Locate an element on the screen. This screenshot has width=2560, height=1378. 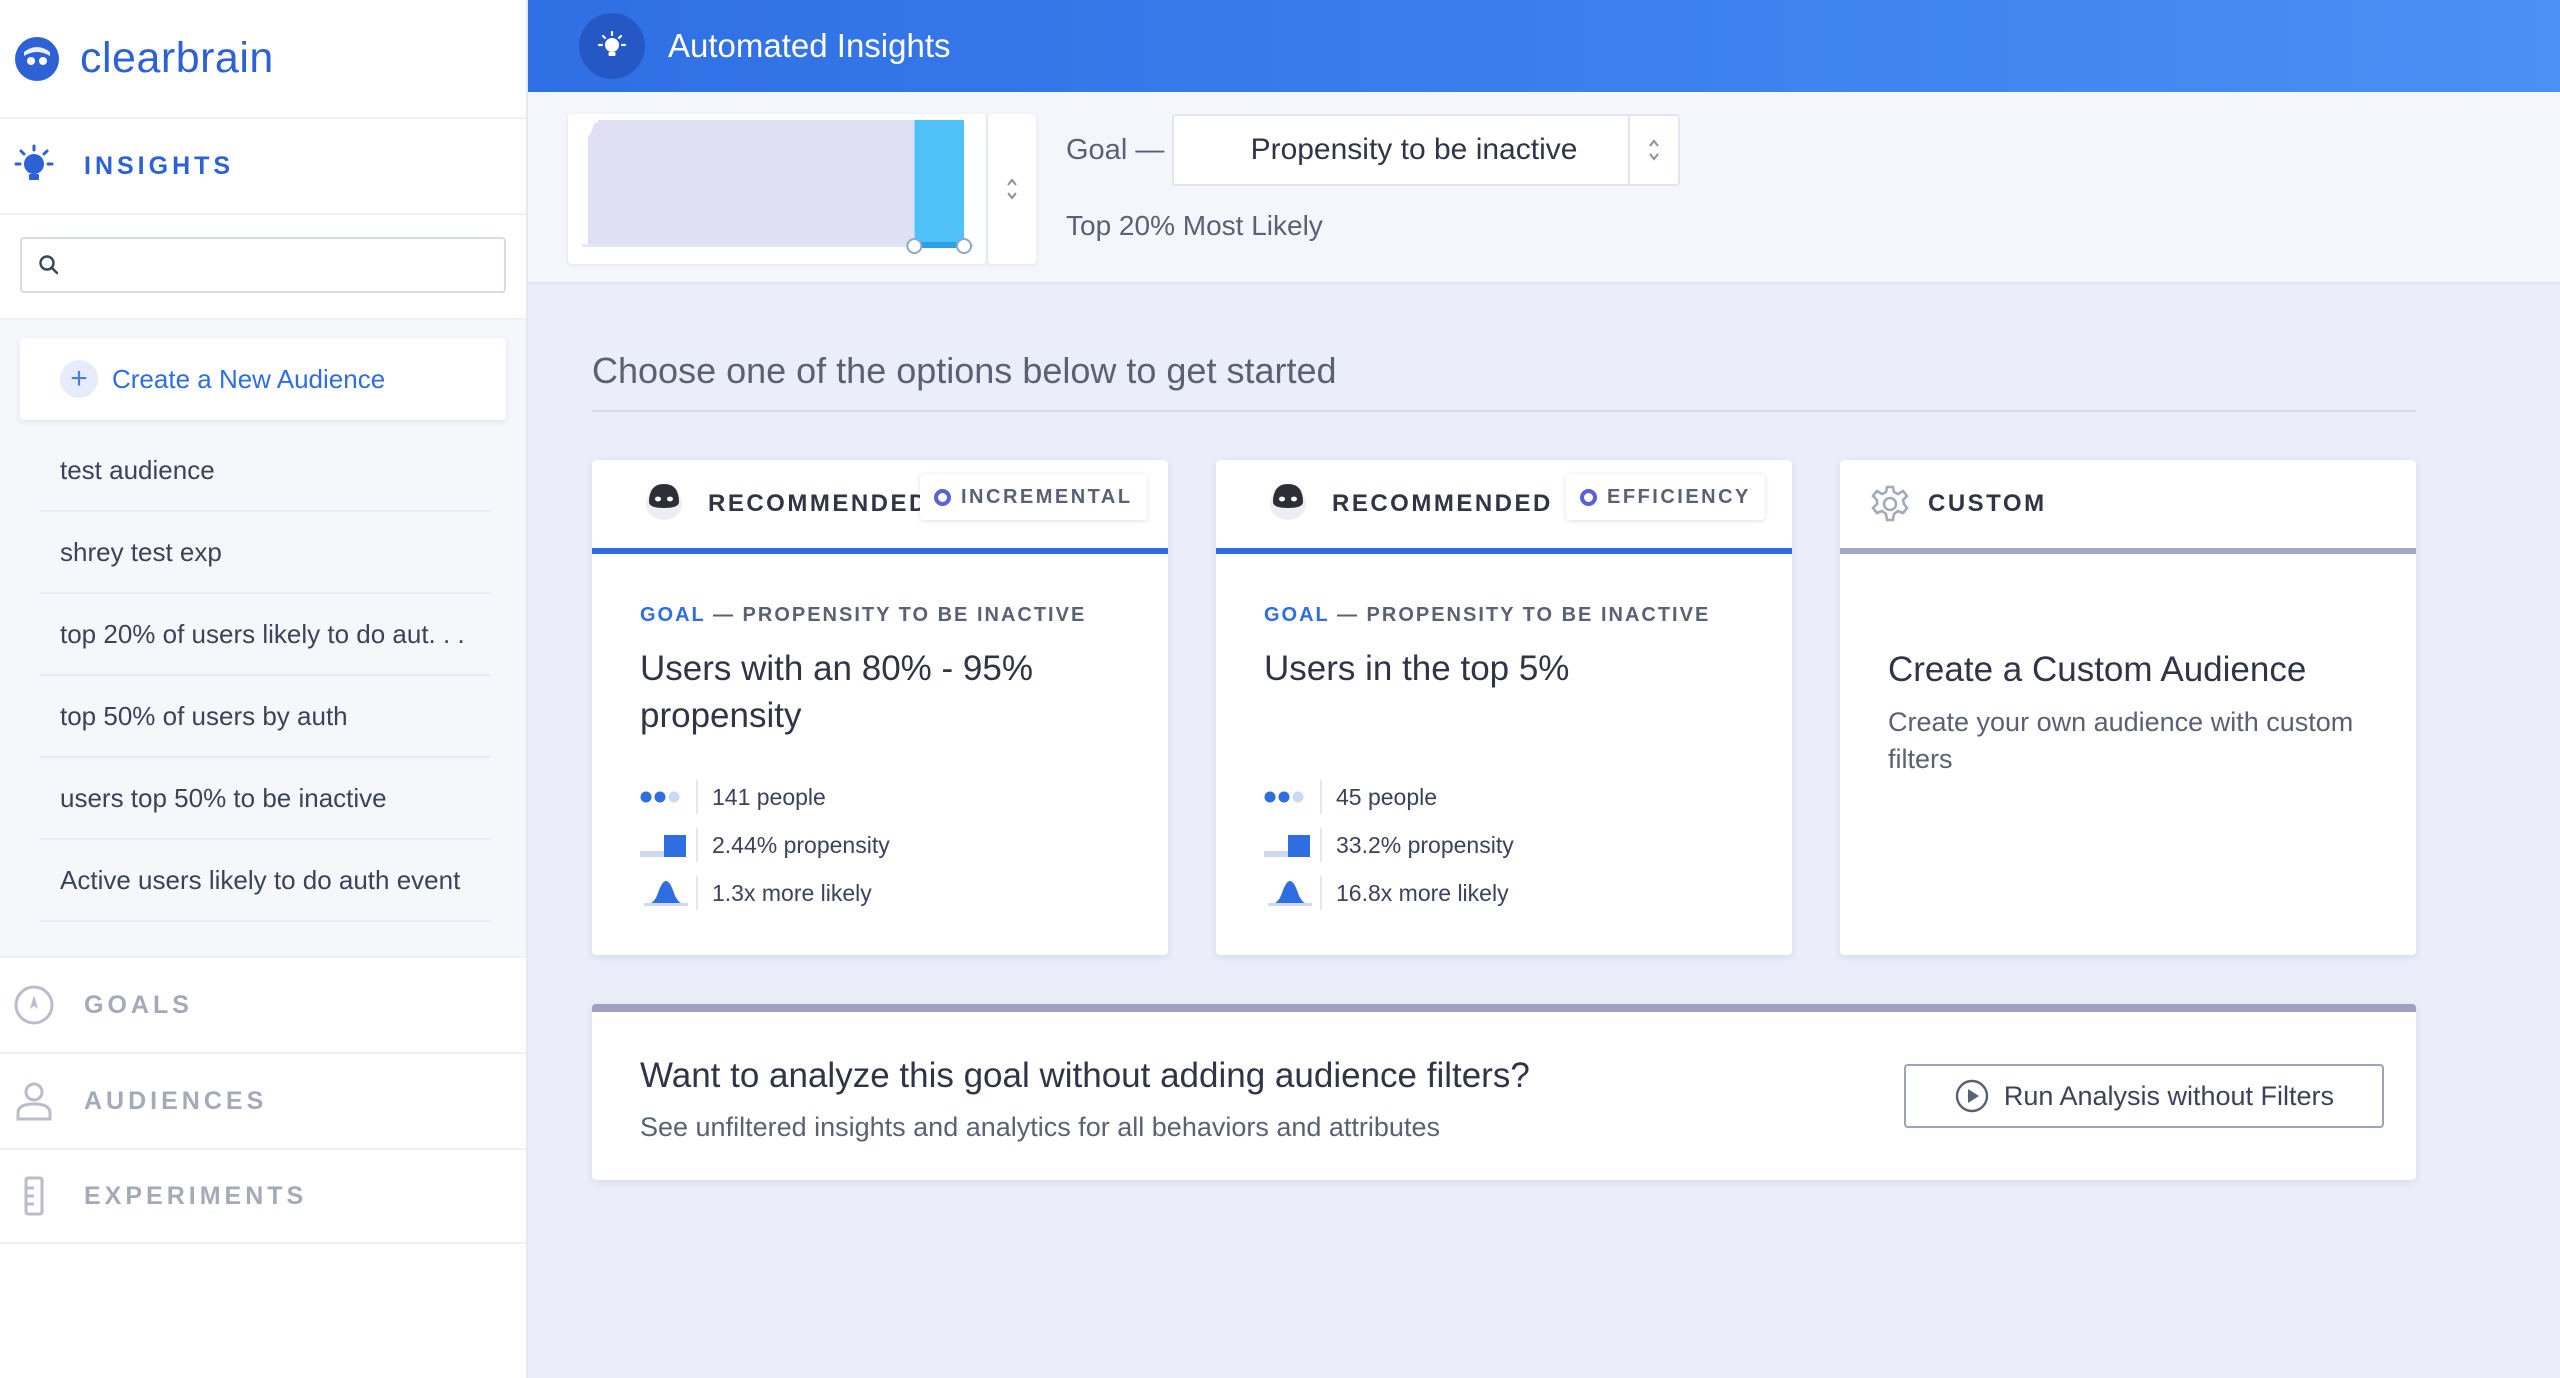
stat-propensity: 2.44% propensity is located at coordinates (880, 845).